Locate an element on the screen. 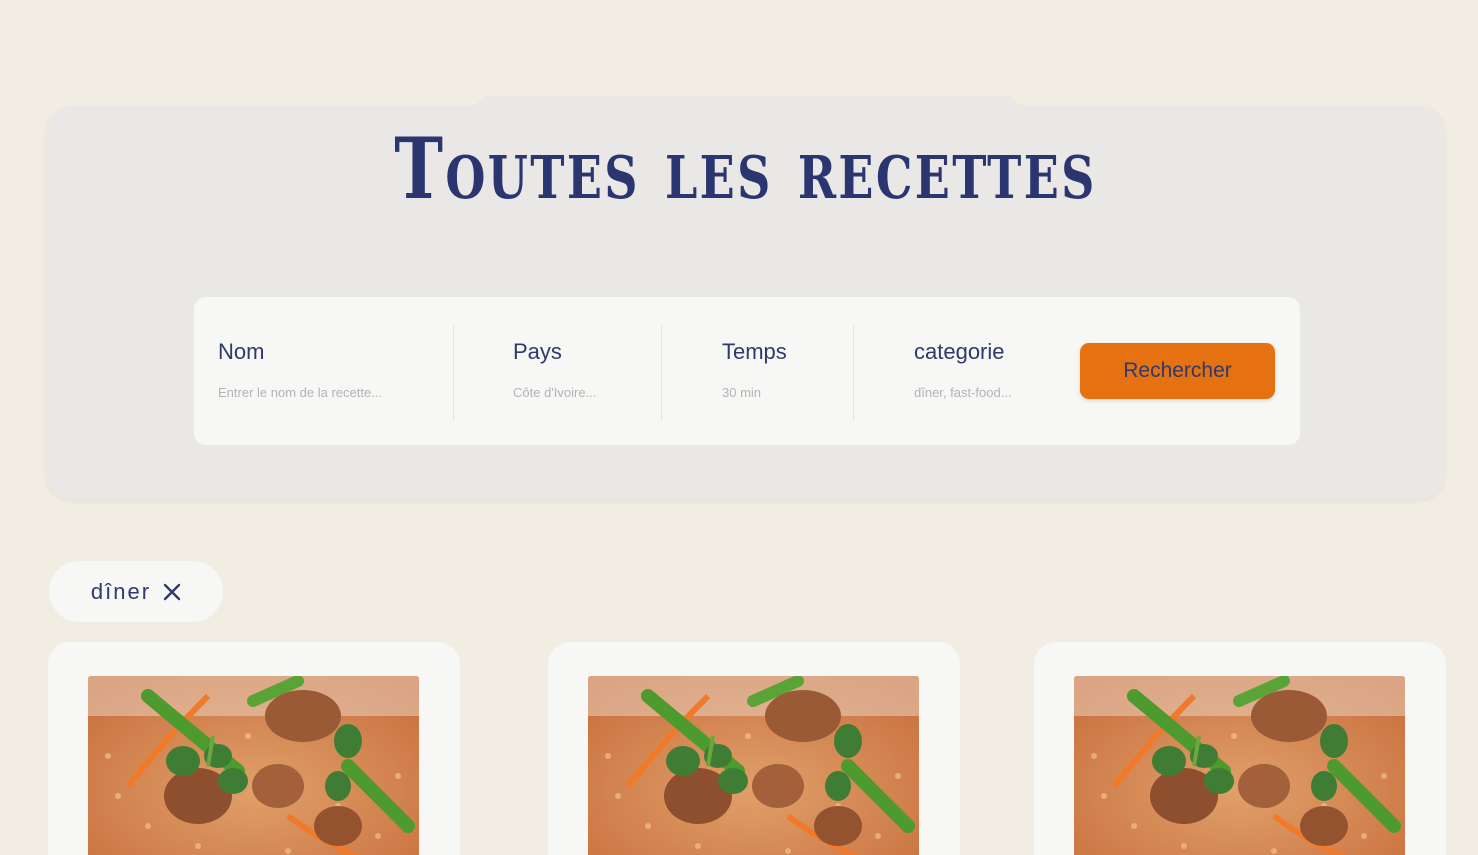 The image size is (1478, 855). page-title: Toutes les recettes is located at coordinates (745, 168).